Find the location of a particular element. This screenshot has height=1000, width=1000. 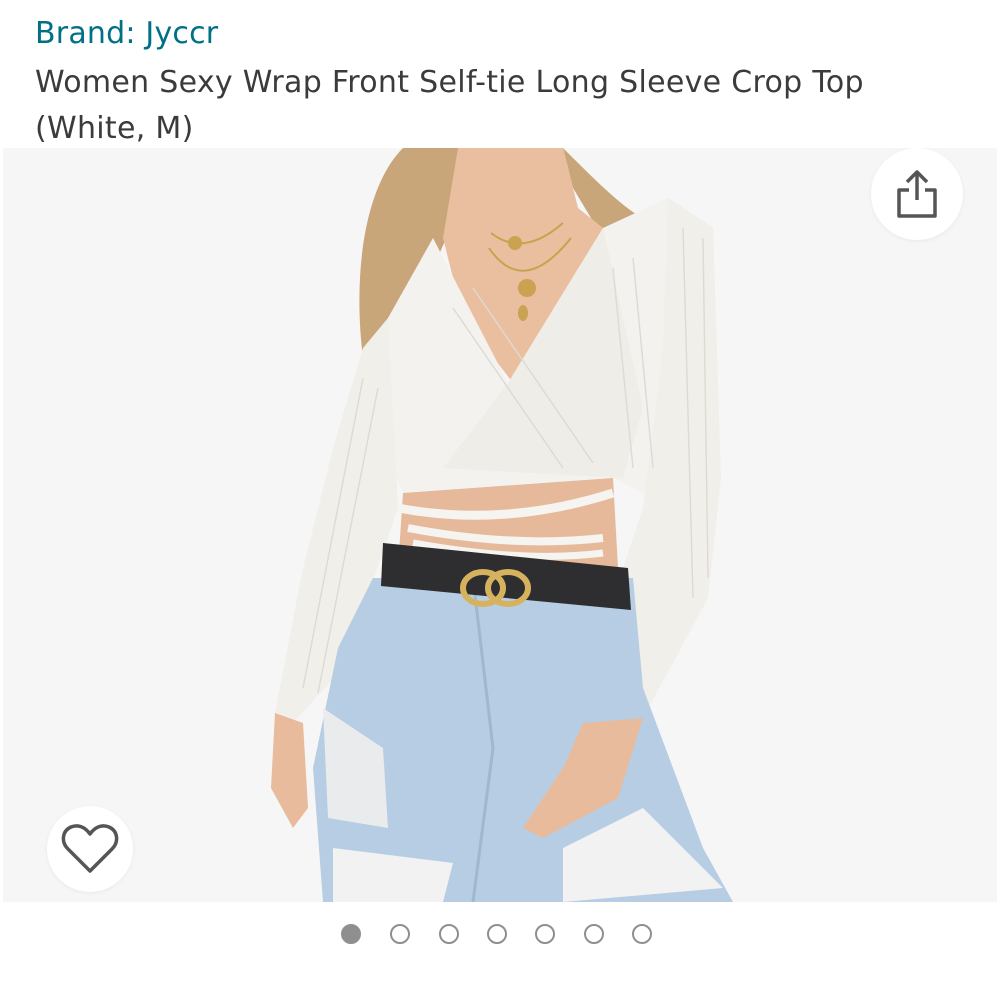

heart-outline-icon is located at coordinates (90, 848).